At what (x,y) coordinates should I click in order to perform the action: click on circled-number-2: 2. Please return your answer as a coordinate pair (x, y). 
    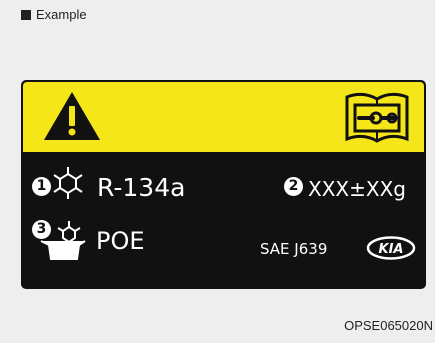
    Looking at the image, I should click on (293, 186).